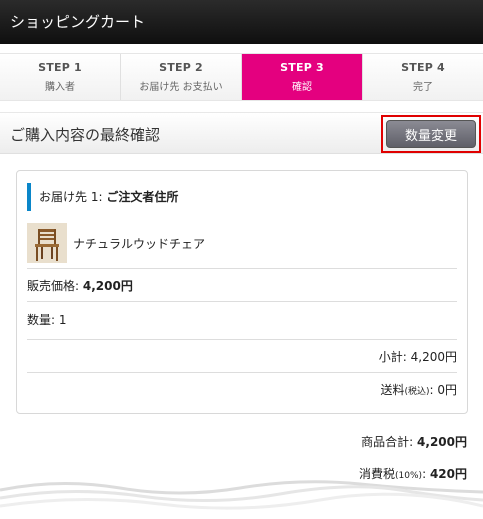 This screenshot has width=483, height=519. What do you see at coordinates (181, 67) in the screenshot?
I see `step-number: STEP 2` at bounding box center [181, 67].